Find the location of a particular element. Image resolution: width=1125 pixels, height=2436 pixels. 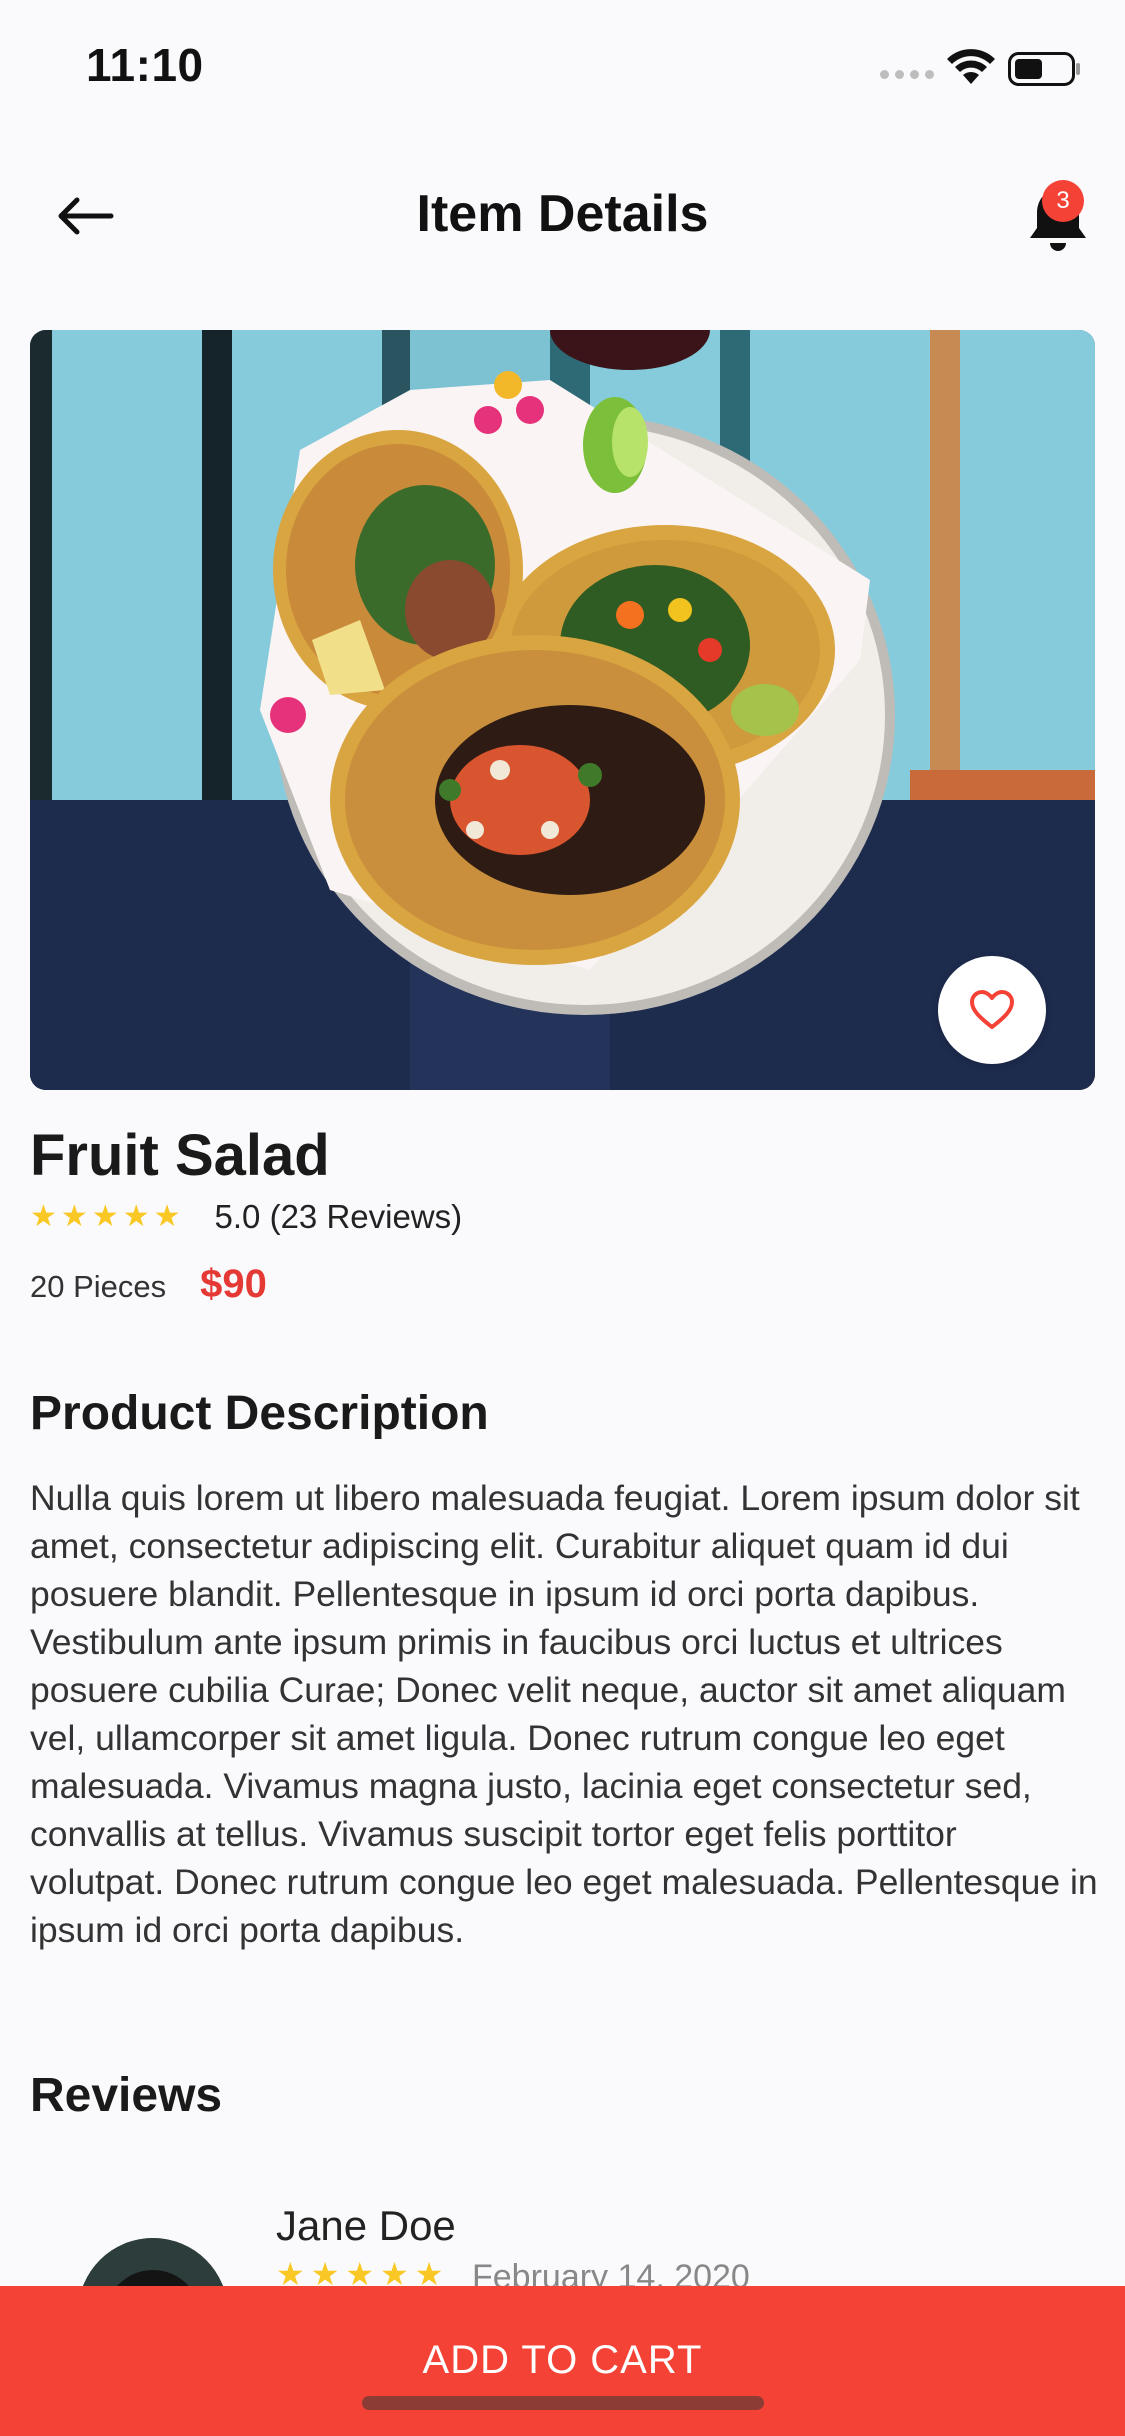

home-indicator is located at coordinates (563, 2403).